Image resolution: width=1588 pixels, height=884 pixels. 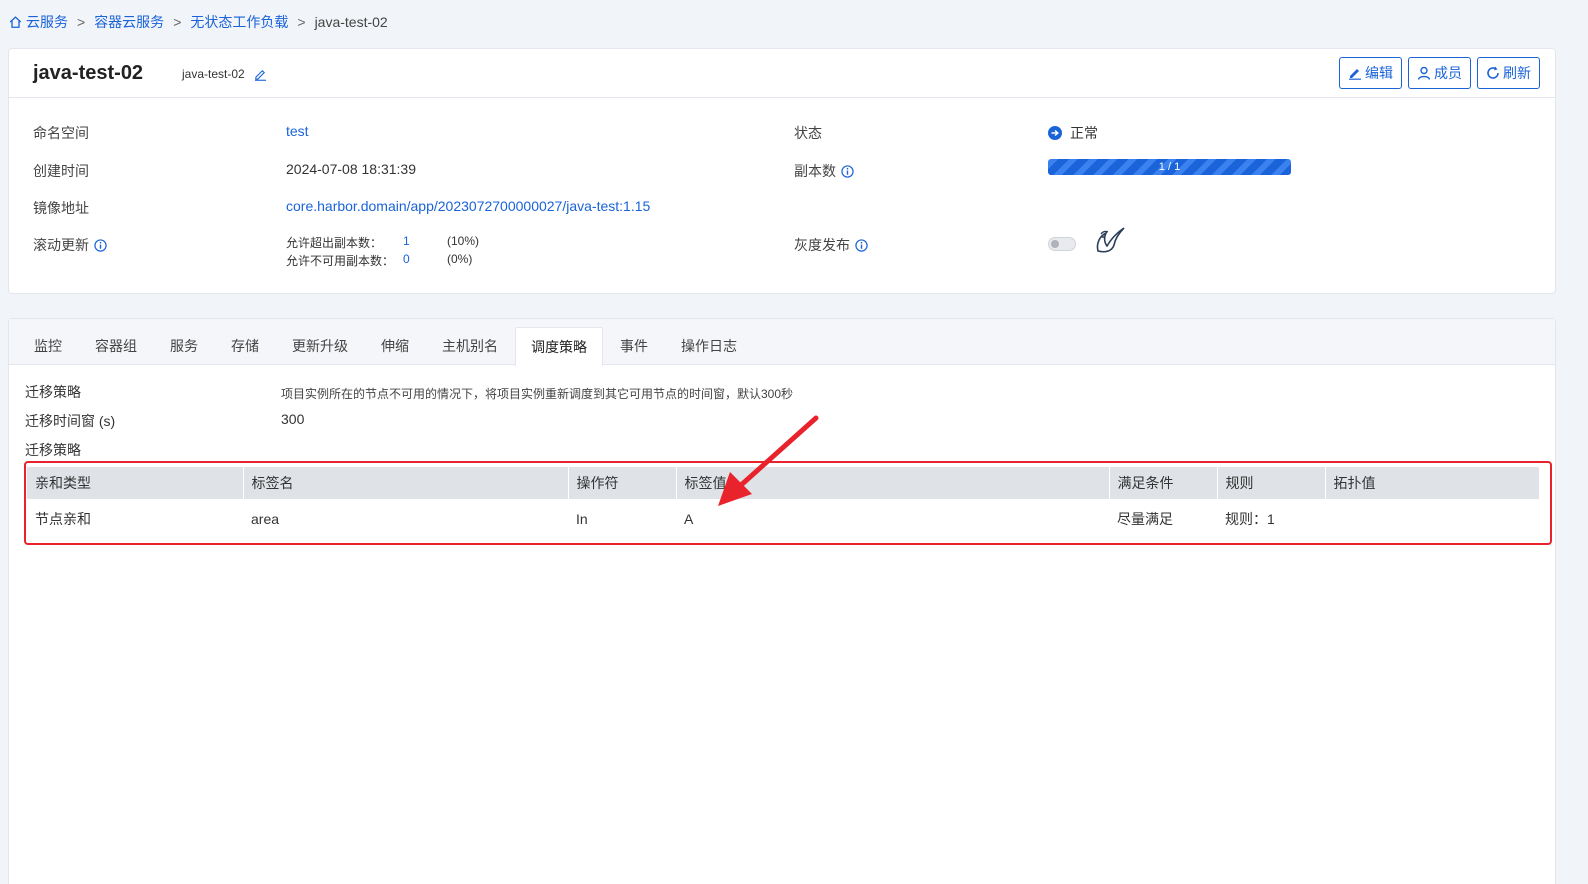 What do you see at coordinates (260, 74) in the screenshot?
I see `edit-pencil-icon` at bounding box center [260, 74].